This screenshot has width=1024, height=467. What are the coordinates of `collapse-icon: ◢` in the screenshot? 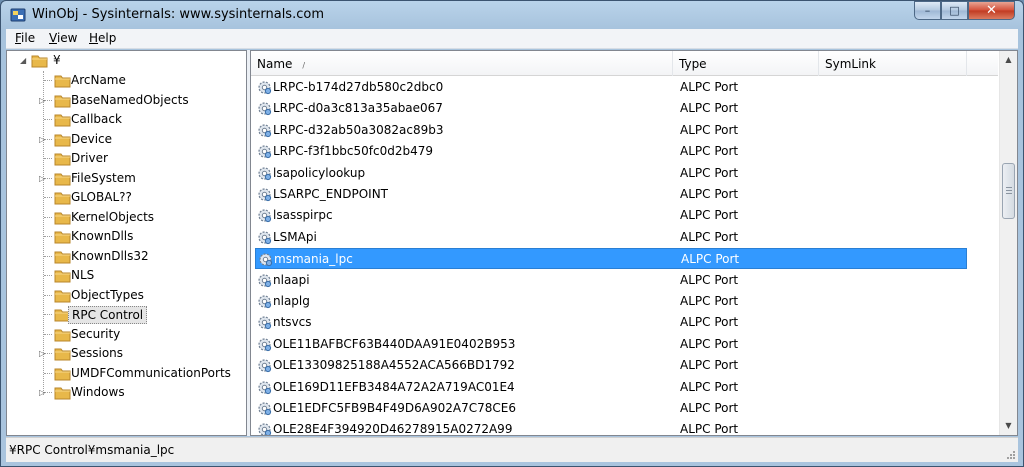 It's located at (24, 60).